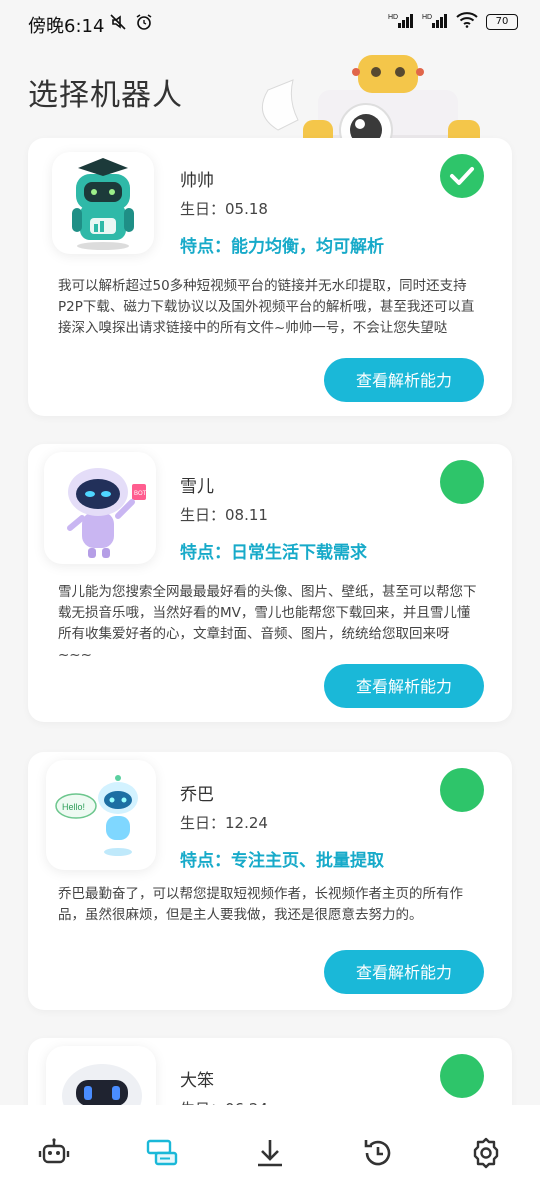 The height and width of the screenshot is (1200, 540). I want to click on nav-history, so click(378, 1155).